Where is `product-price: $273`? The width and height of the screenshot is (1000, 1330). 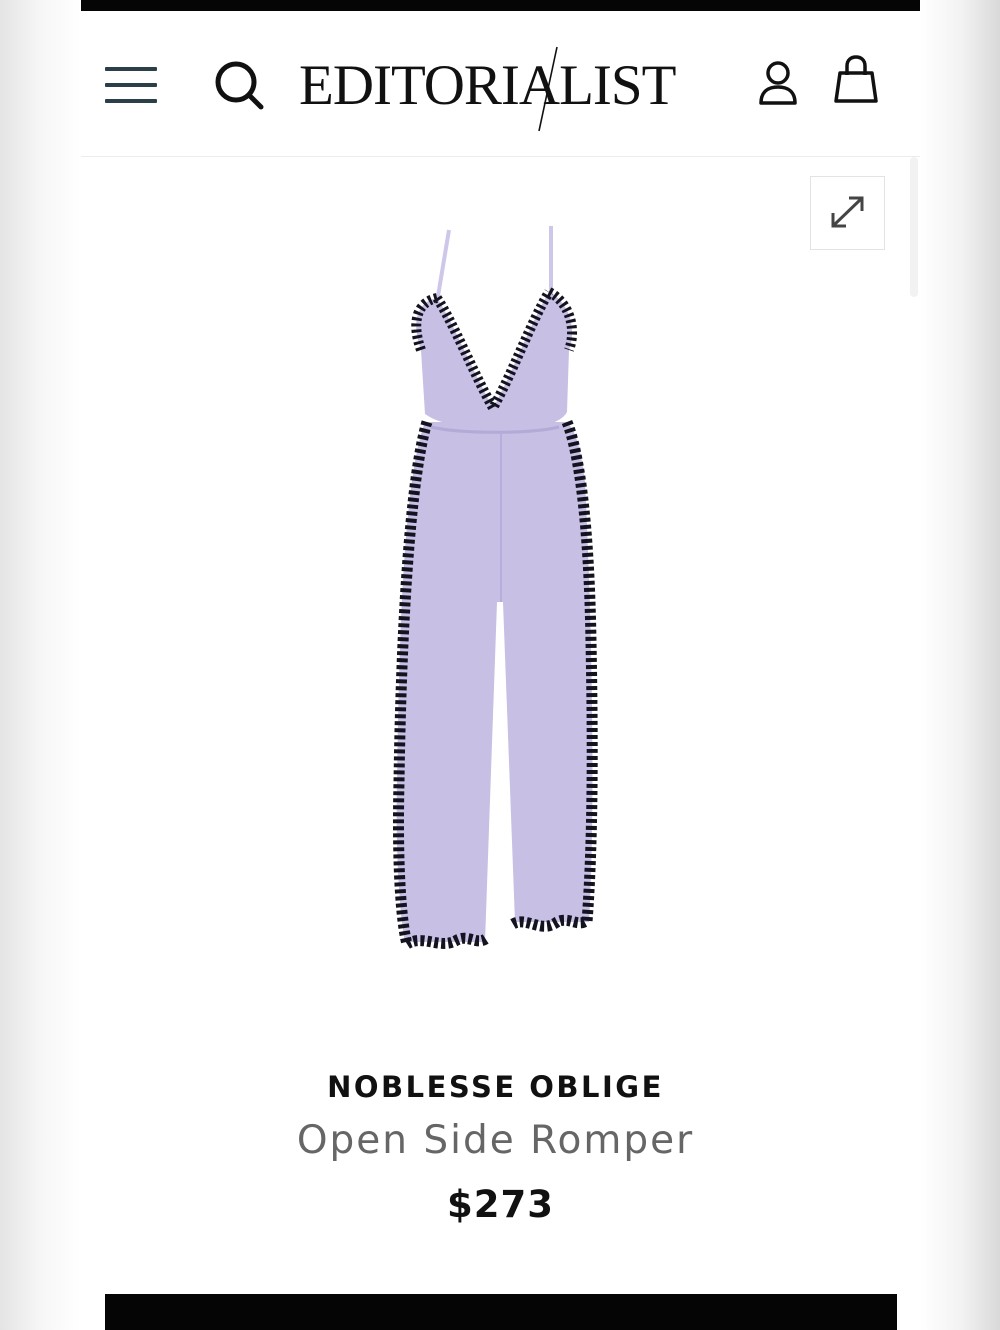
product-price: $273 is located at coordinates (500, 1204).